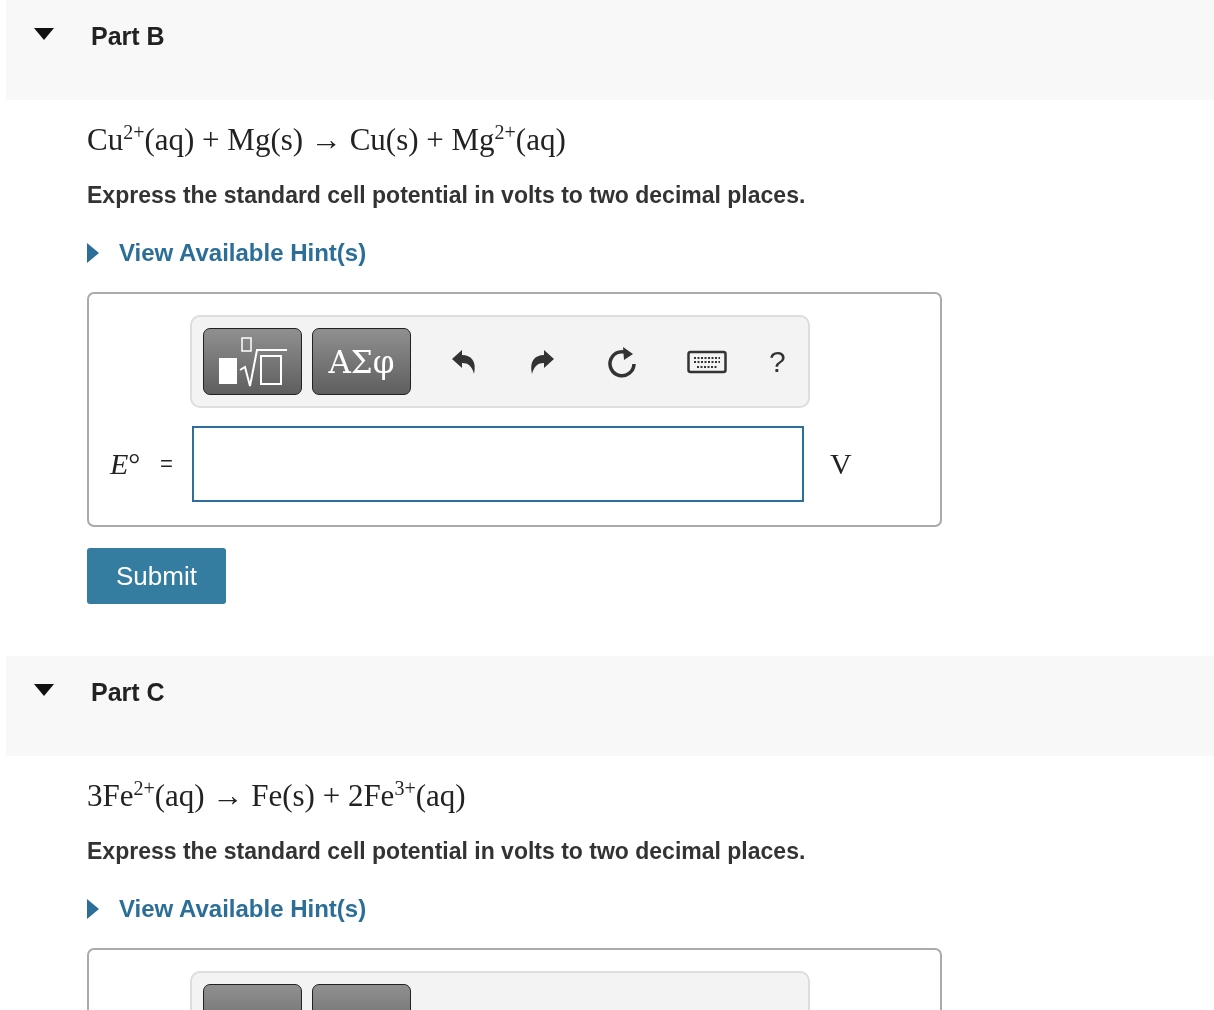 The image size is (1214, 1010). Describe the element at coordinates (327, 139) in the screenshot. I see `equation: Cu$^{2+}$(aq) + Mg(s) → Cu(s) + Mg$^{2+}$(aq)` at that location.